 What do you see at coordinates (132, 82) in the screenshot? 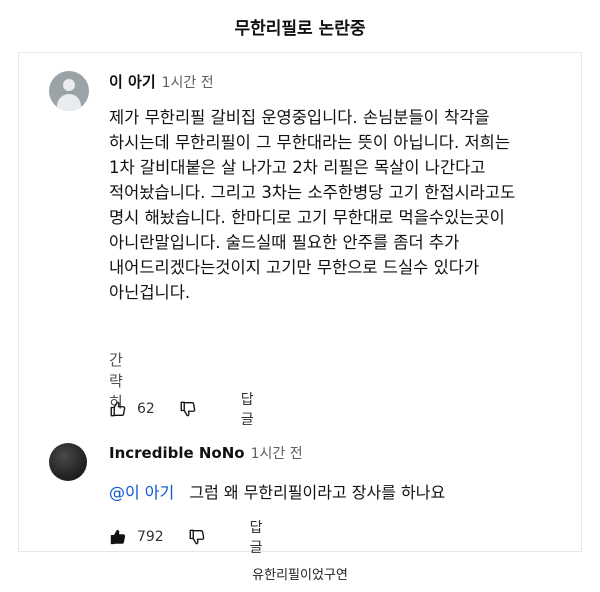
I see `author-name: 이 아기` at bounding box center [132, 82].